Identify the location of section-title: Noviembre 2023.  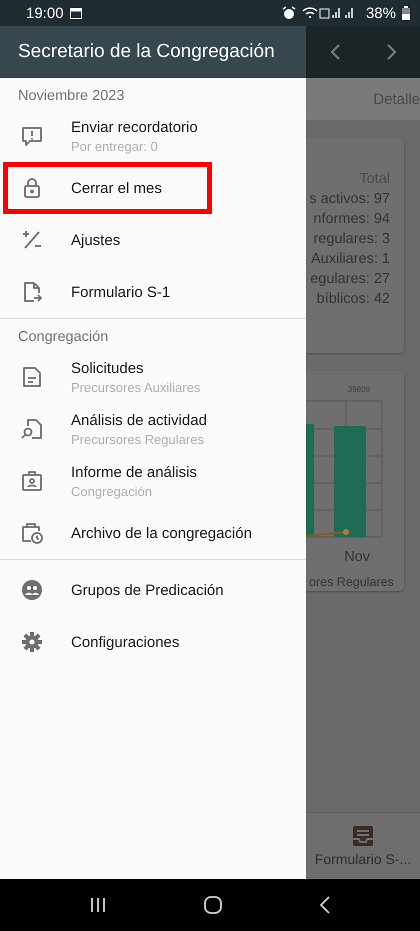
(71, 96).